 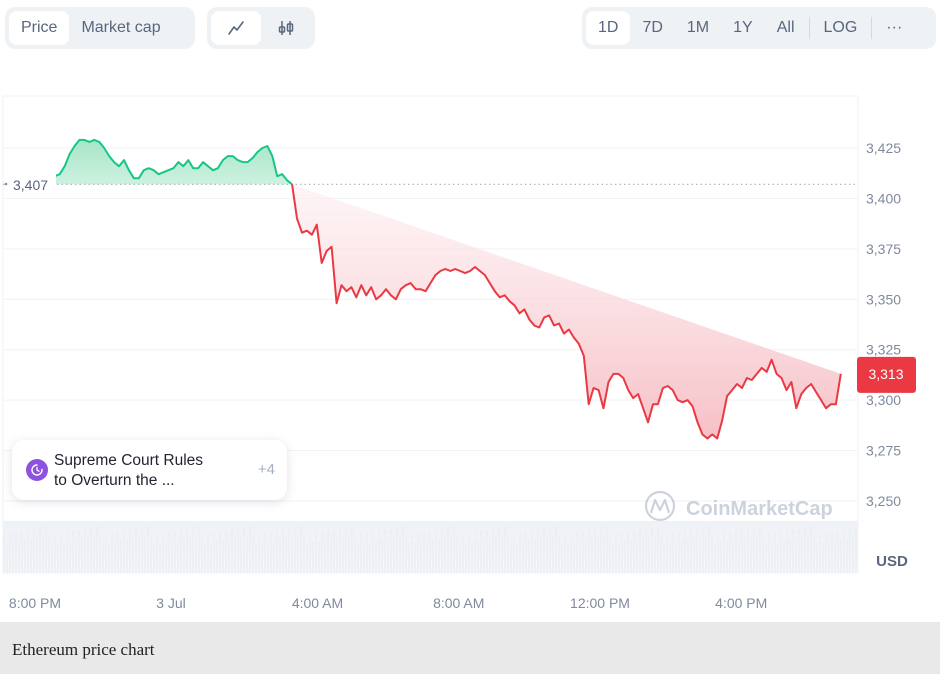 I want to click on y-tick-label: 3,250, so click(x=883, y=501).